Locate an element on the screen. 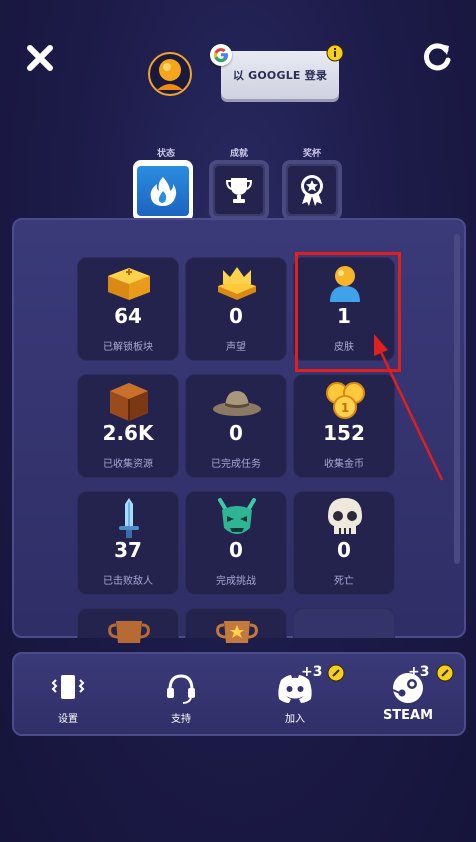 This screenshot has width=476, height=842. crown-icon is located at coordinates (237, 283).